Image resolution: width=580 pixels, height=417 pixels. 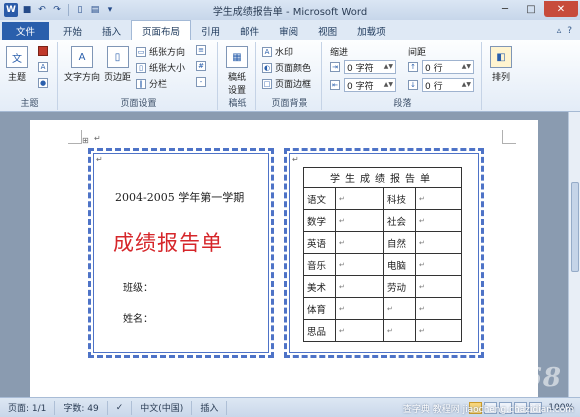 What do you see at coordinates (319, 286) in the screenshot?
I see `subject-cell: 美术` at bounding box center [319, 286].